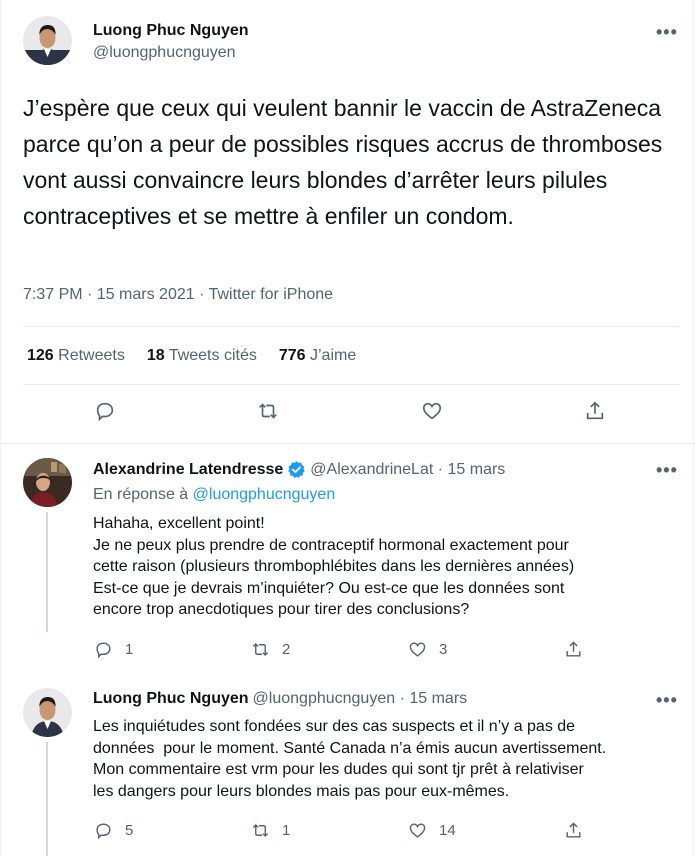 The height and width of the screenshot is (856, 700). Describe the element at coordinates (129, 649) in the screenshot. I see `reply-count: 1` at that location.